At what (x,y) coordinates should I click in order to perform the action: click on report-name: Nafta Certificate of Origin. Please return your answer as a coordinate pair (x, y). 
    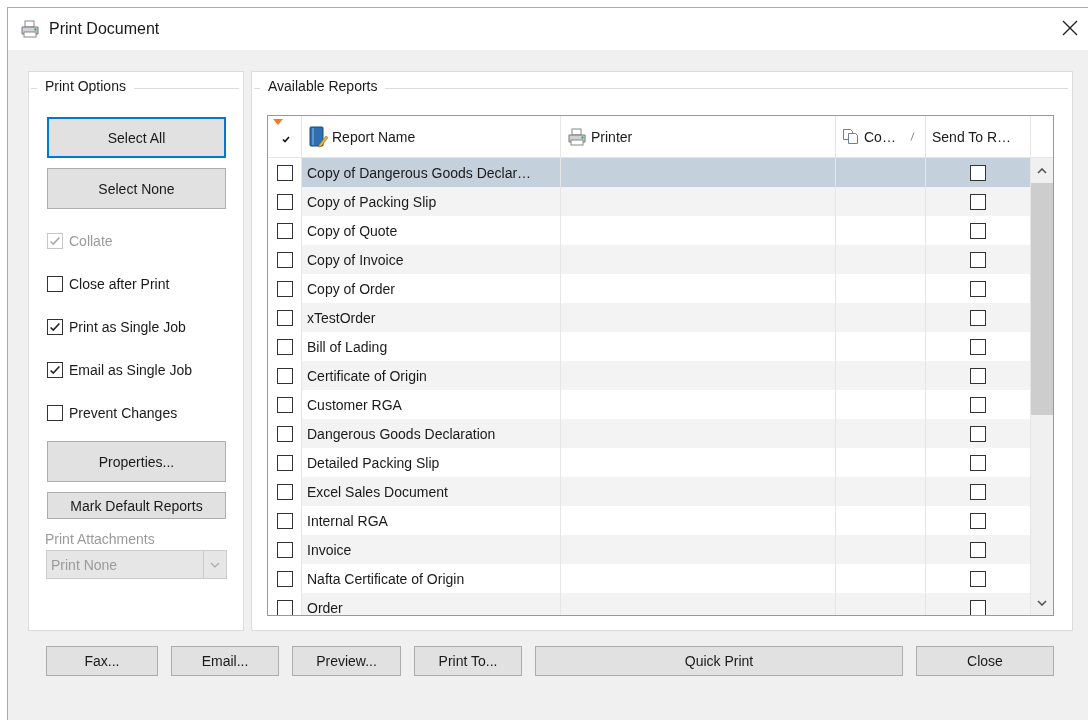
    Looking at the image, I should click on (386, 578).